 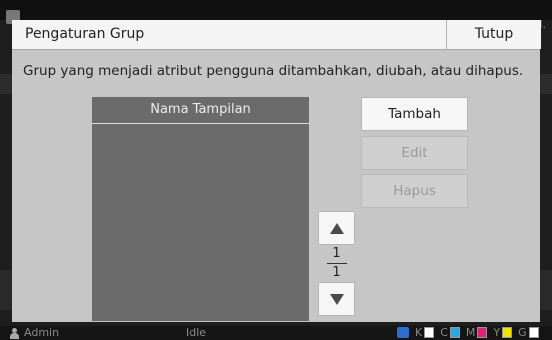 I want to click on page-up-button, so click(x=336, y=228).